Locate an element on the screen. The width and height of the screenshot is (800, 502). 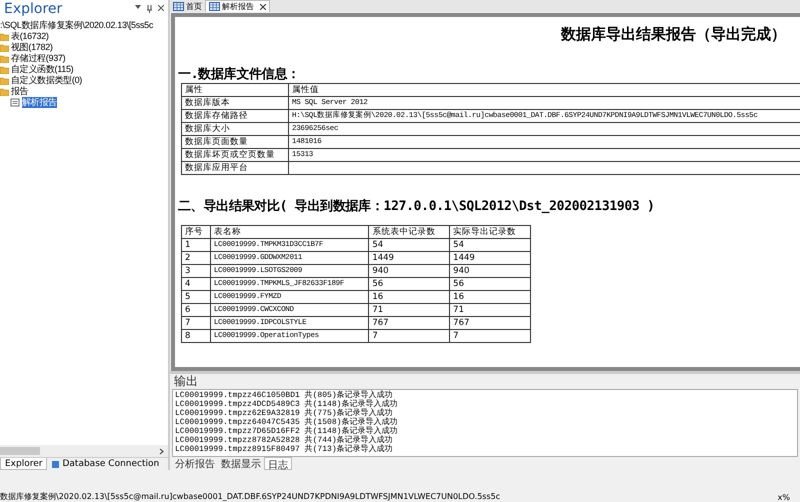
column-header: 序号 is located at coordinates (196, 232).